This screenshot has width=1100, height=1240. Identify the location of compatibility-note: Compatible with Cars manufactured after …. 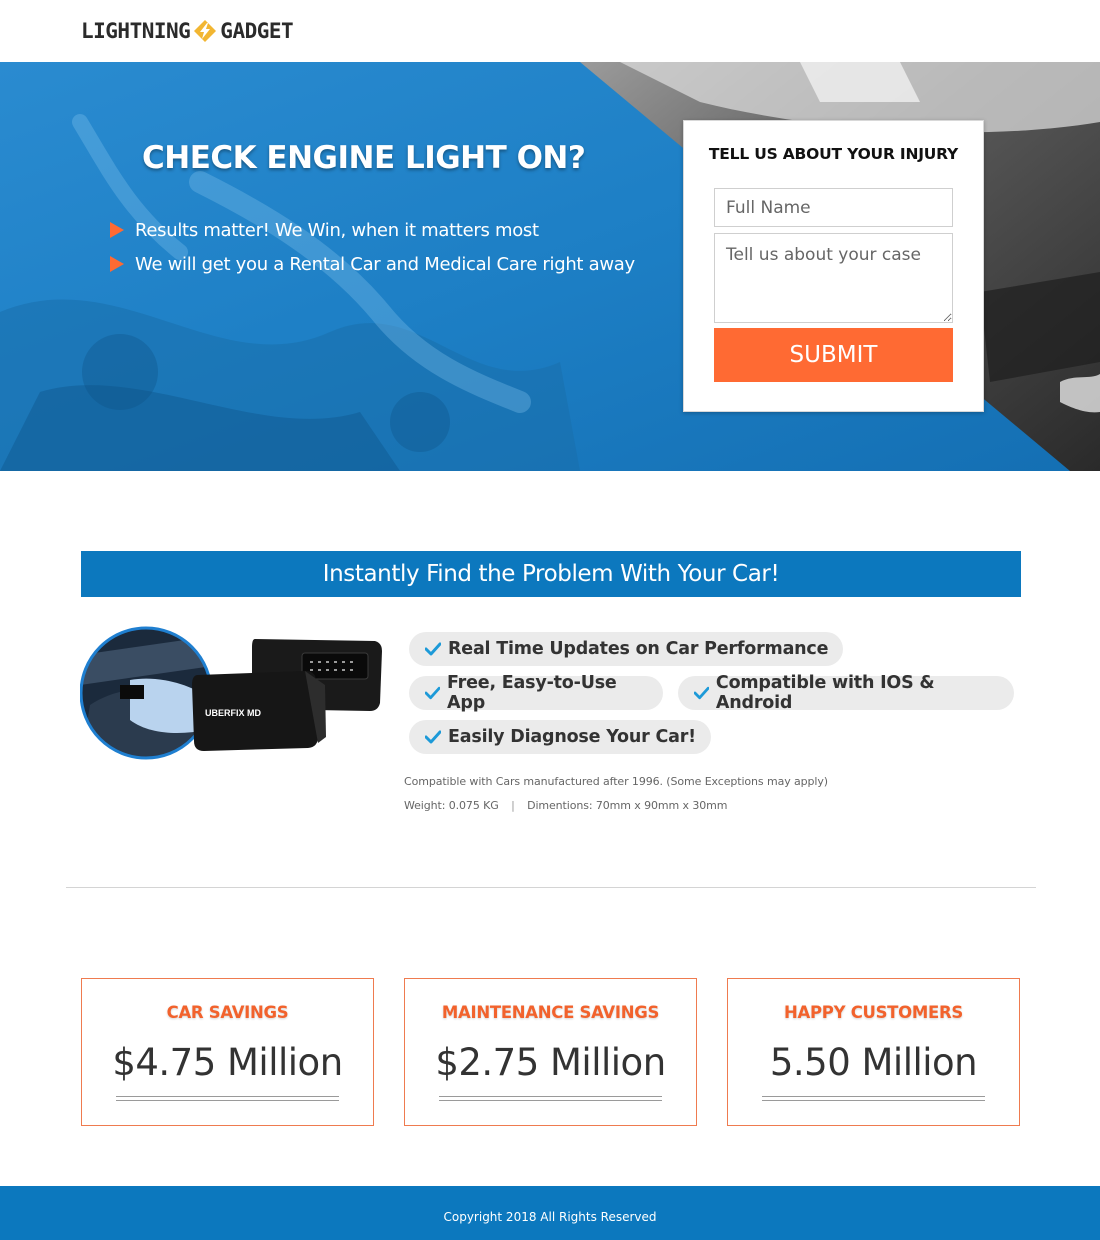
(616, 781).